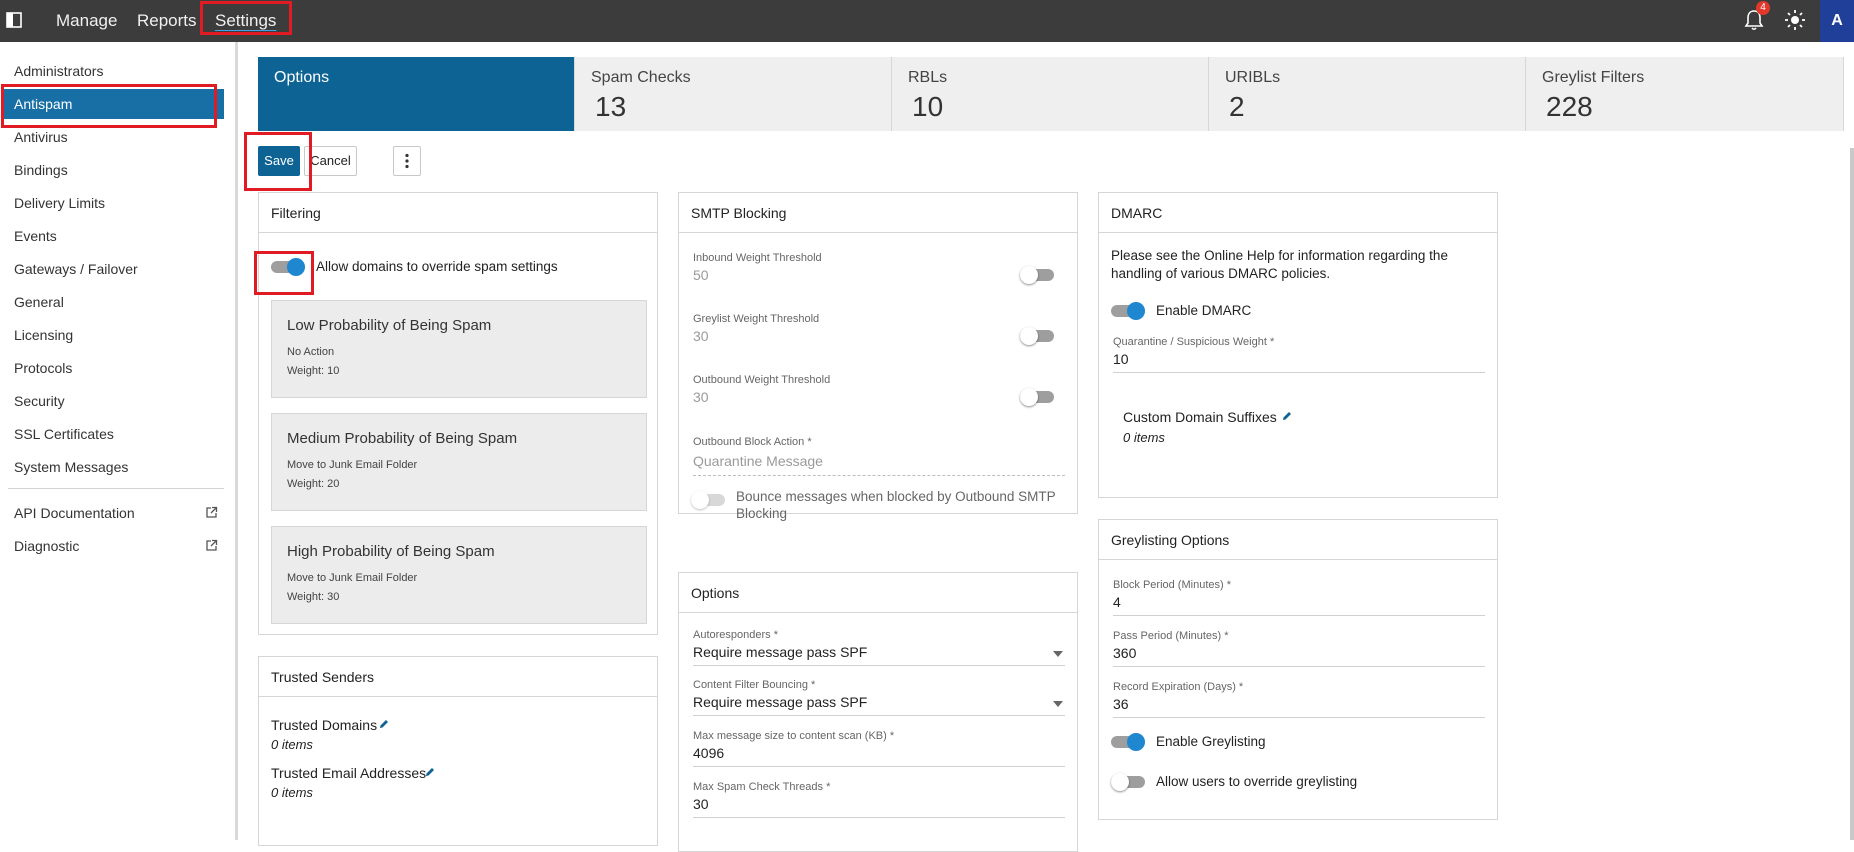 This screenshot has height=852, width=1854. I want to click on sidebar-item-label: API Documentation, so click(74, 513).